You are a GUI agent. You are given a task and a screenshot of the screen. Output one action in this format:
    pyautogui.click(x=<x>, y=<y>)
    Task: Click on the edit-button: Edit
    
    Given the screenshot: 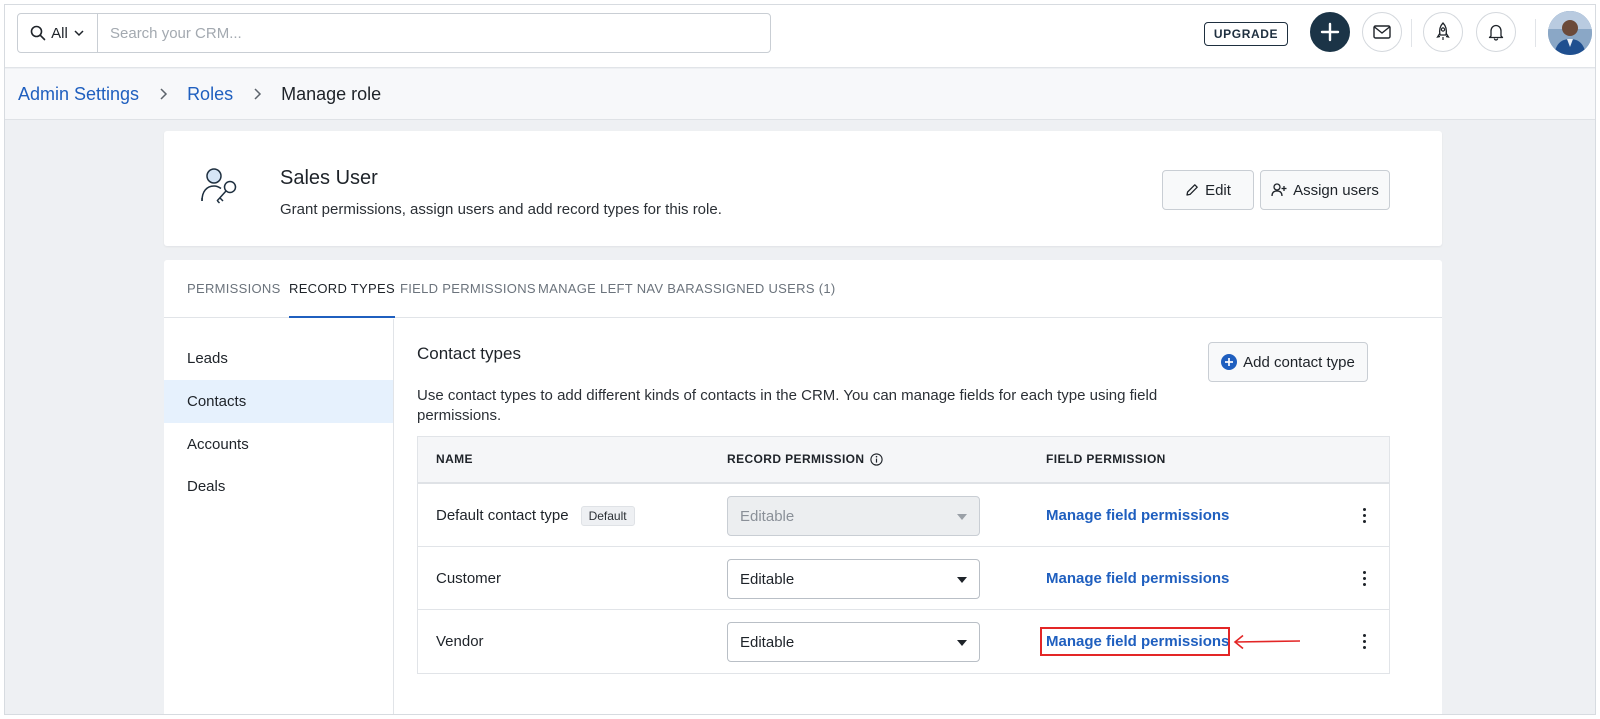 What is the action you would take?
    pyautogui.click(x=1208, y=190)
    